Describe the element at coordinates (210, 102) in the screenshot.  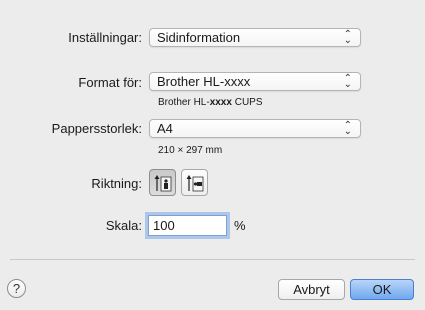
I see `printer-description: Brother HL-xxxx CUPS` at that location.